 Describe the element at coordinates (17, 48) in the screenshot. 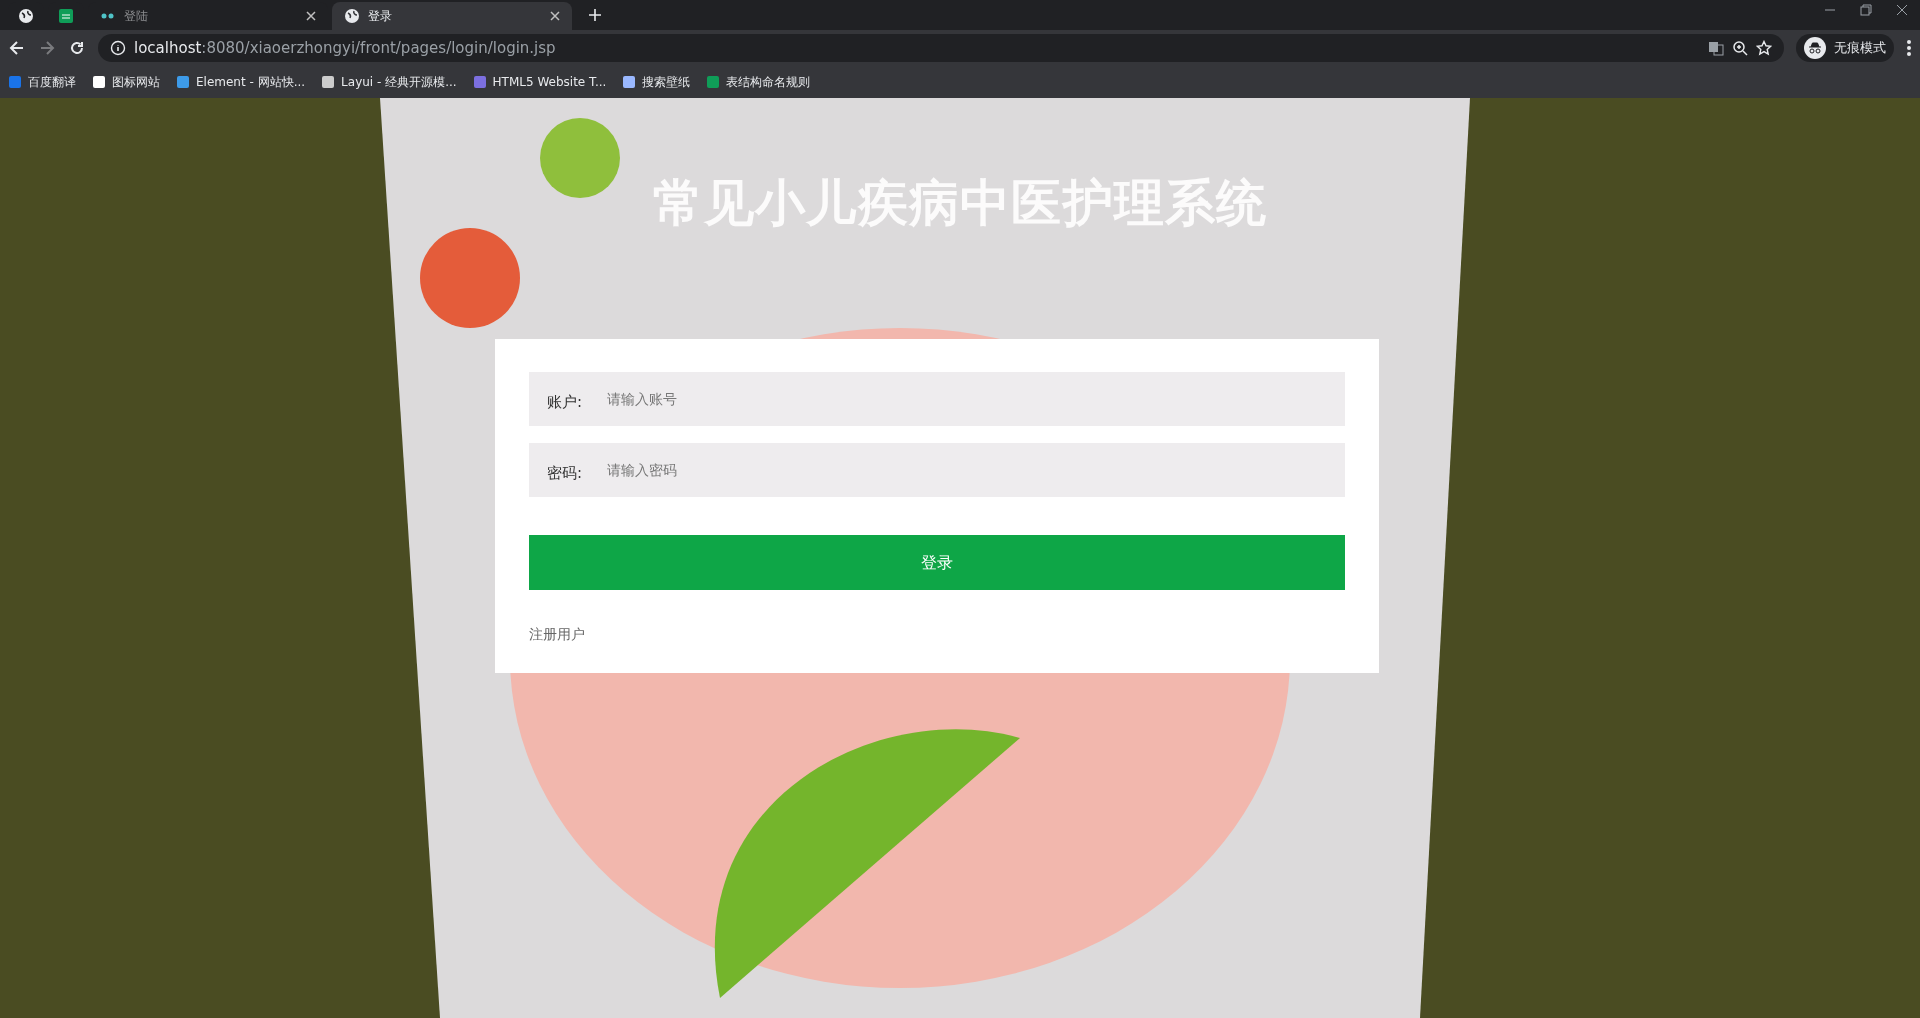

I see `back-icon` at that location.